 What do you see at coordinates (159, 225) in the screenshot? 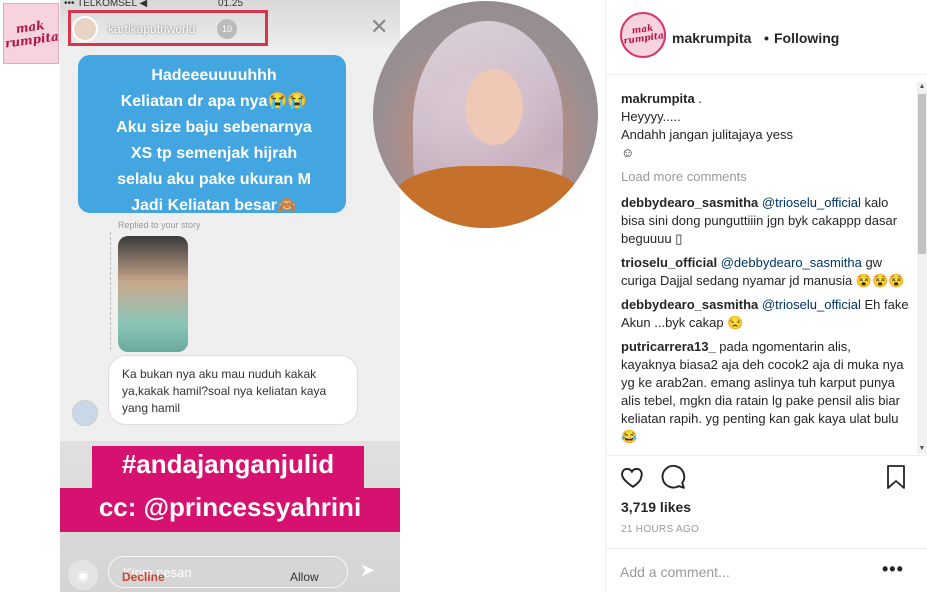
I see `replied-to-story-label: Replied to your story` at bounding box center [159, 225].